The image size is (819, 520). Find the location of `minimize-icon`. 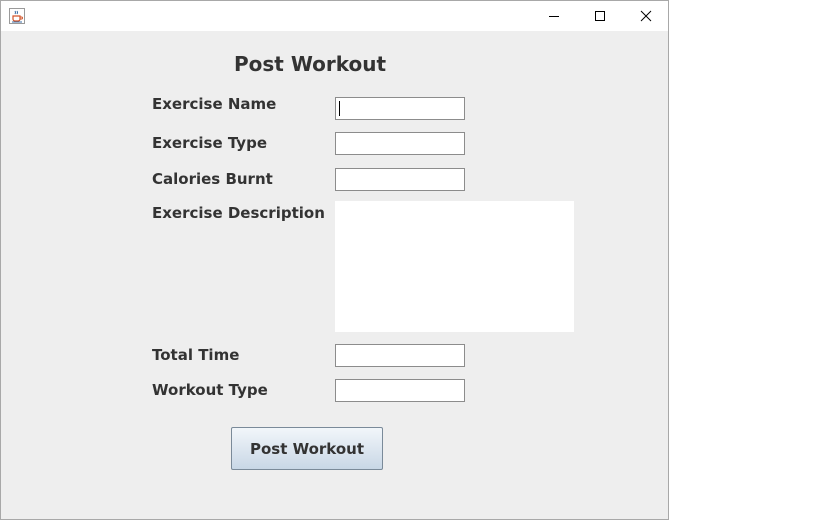

minimize-icon is located at coordinates (554, 16).